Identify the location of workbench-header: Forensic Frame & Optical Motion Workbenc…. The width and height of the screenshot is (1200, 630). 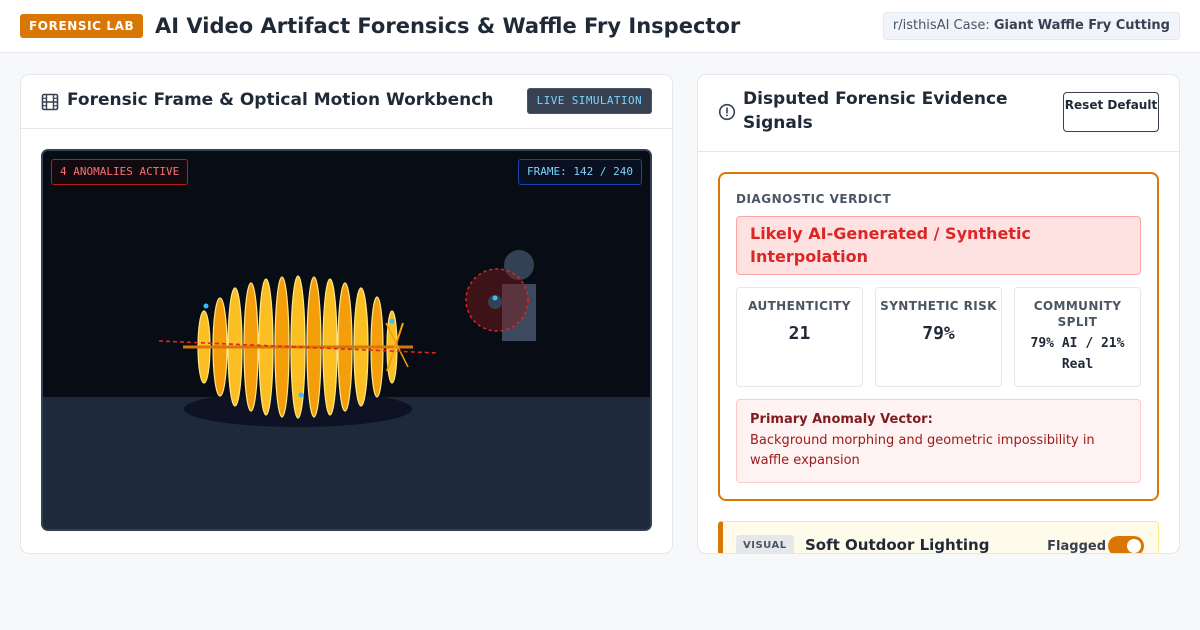
(346, 102).